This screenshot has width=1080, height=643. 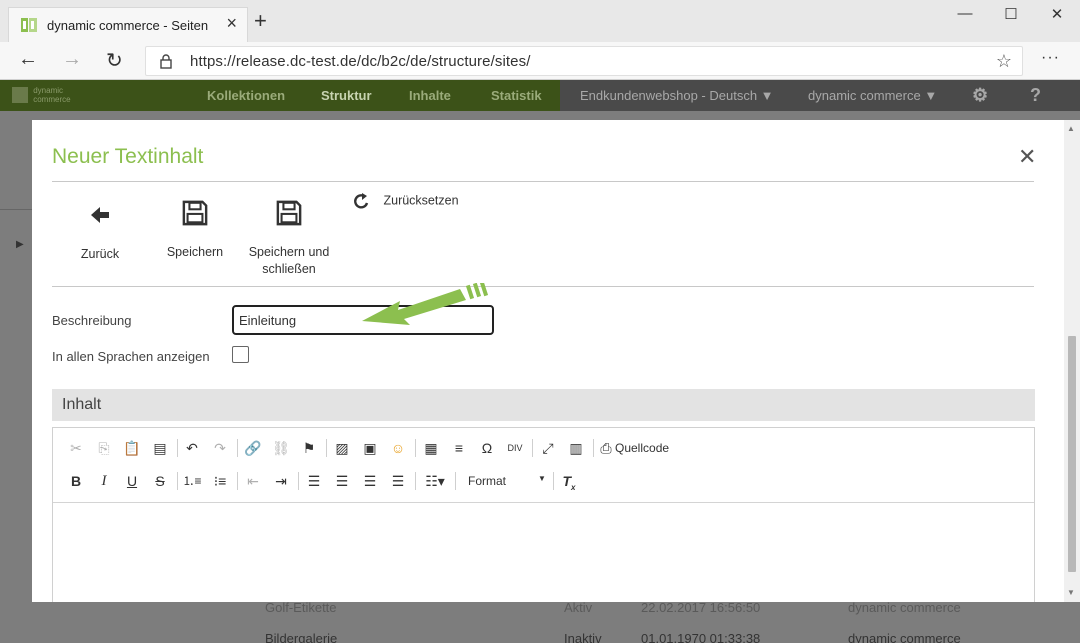 What do you see at coordinates (253, 481) in the screenshot?
I see `outdent-icon: ⇤` at bounding box center [253, 481].